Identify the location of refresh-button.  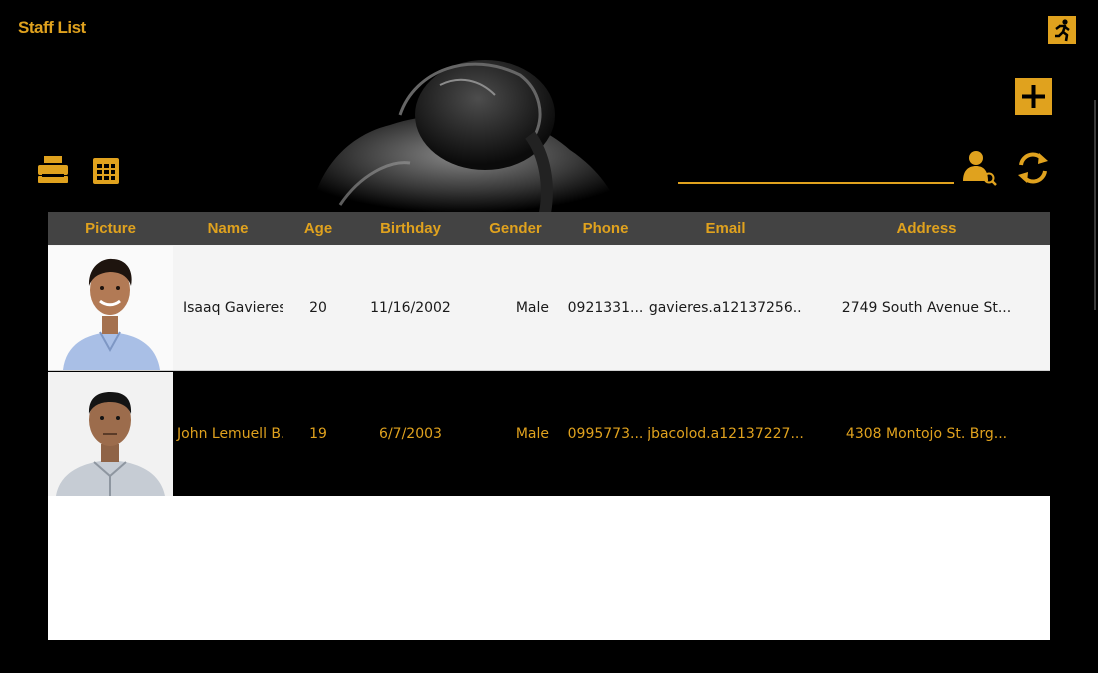
(1033, 168).